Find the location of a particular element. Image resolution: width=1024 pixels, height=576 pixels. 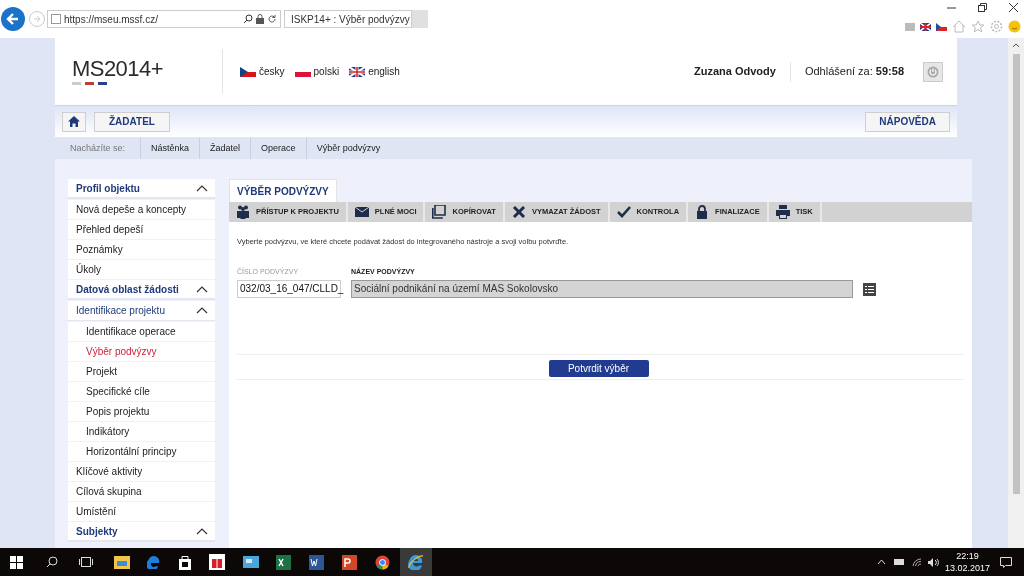

envelope-icon is located at coordinates (361, 212).